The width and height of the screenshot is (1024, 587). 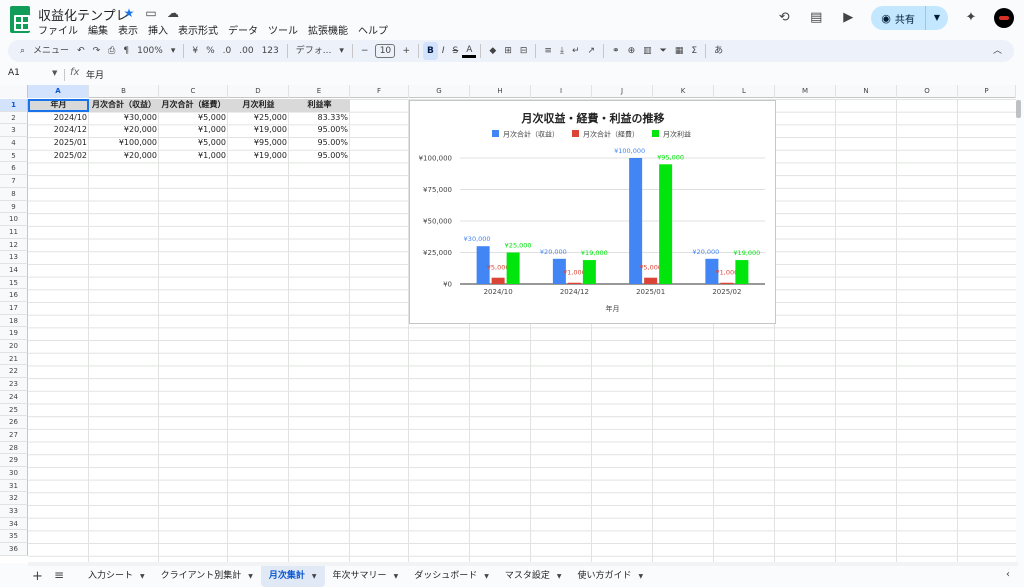 What do you see at coordinates (718, 51) in the screenshot?
I see `input-tools-button: あ` at bounding box center [718, 51].